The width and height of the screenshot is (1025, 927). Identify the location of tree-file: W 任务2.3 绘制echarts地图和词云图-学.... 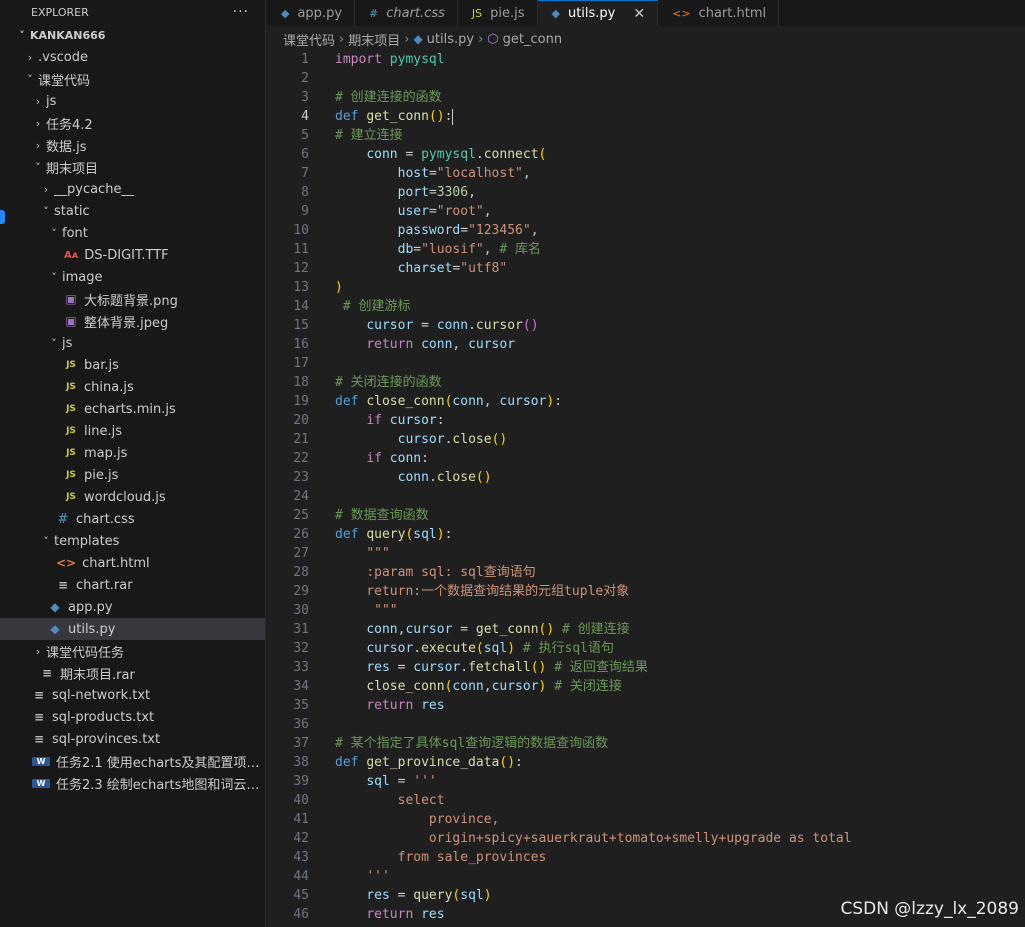
(132, 783).